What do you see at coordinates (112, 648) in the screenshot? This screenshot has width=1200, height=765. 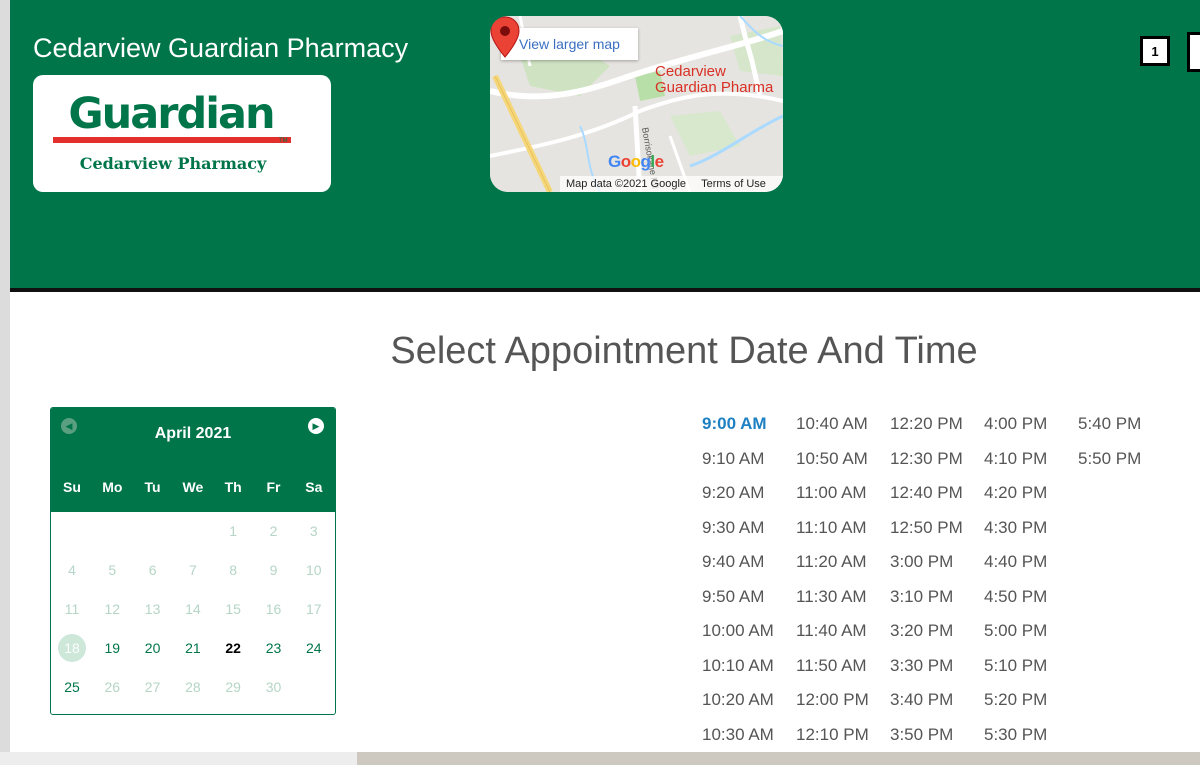 I see `calendar-day-19: 19` at bounding box center [112, 648].